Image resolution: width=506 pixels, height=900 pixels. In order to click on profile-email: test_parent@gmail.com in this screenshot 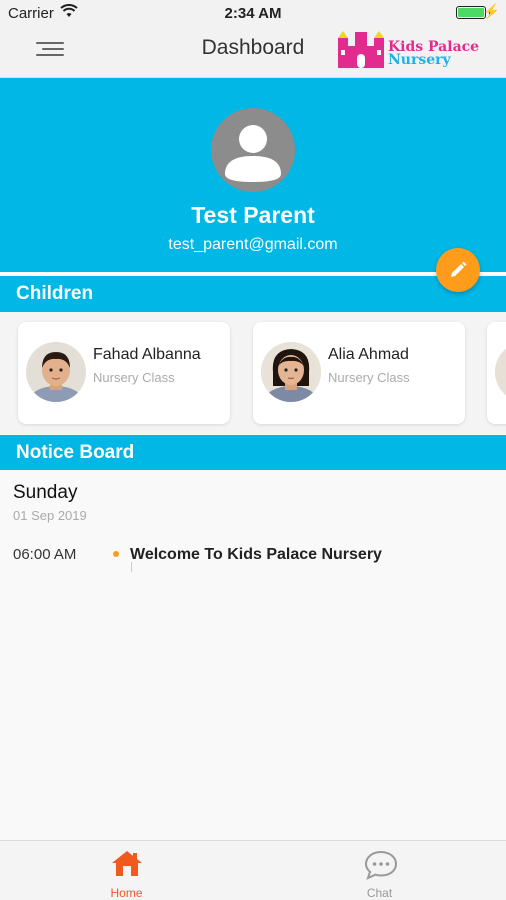, I will do `click(253, 244)`.